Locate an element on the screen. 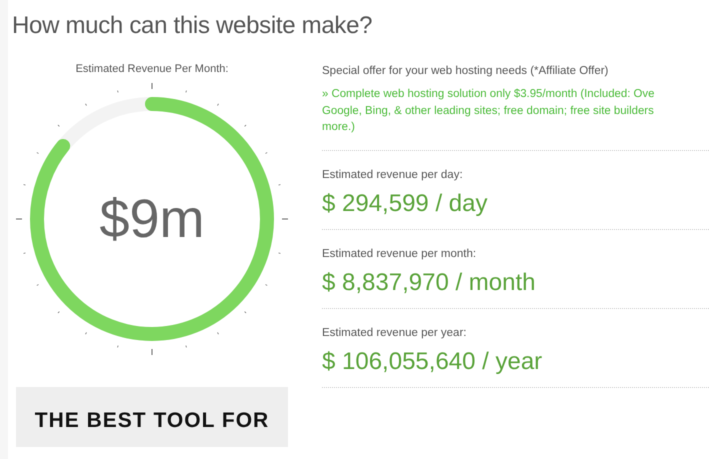 The width and height of the screenshot is (709, 459). offer-link-text: » Complete web hosting solution only $3.95/month (Included: Ove is located at coordinates (515, 94).